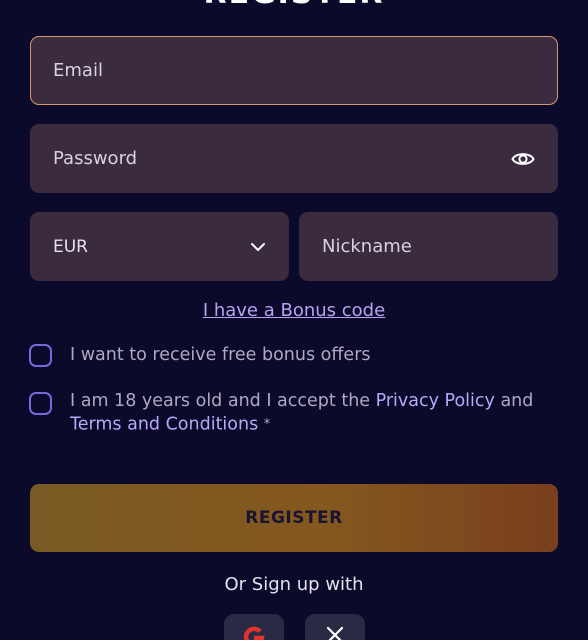  Describe the element at coordinates (258, 246) in the screenshot. I see `chevron-down-icon` at that location.